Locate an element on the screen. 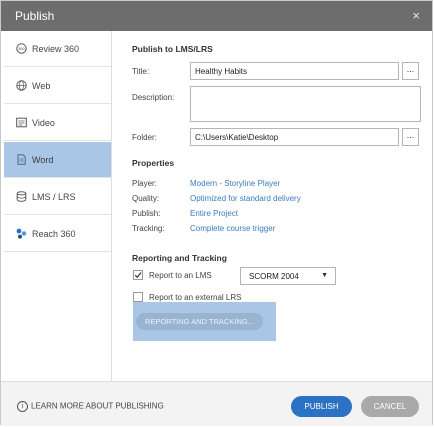 This screenshot has height=427, width=435. publish-scope-link: Entire Project is located at coordinates (214, 213).